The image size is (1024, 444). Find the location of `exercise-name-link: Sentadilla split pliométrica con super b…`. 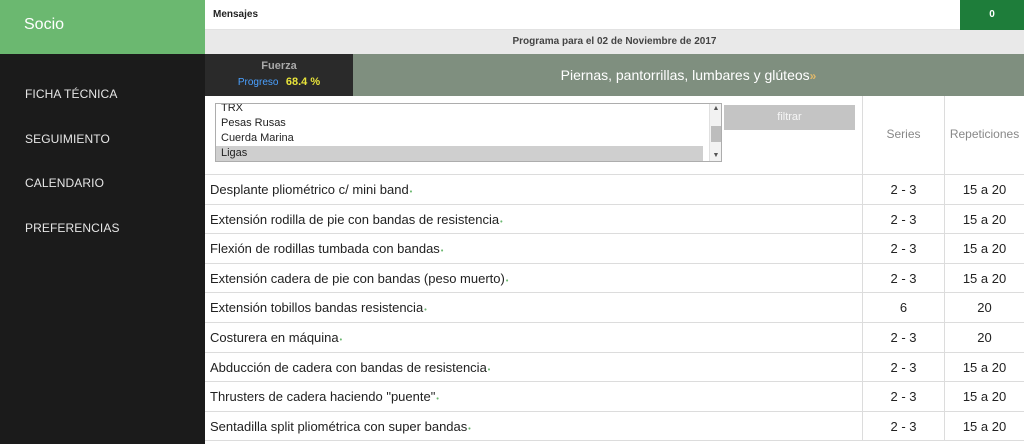

exercise-name-link: Sentadilla split pliométrica con super b… is located at coordinates (340, 426).